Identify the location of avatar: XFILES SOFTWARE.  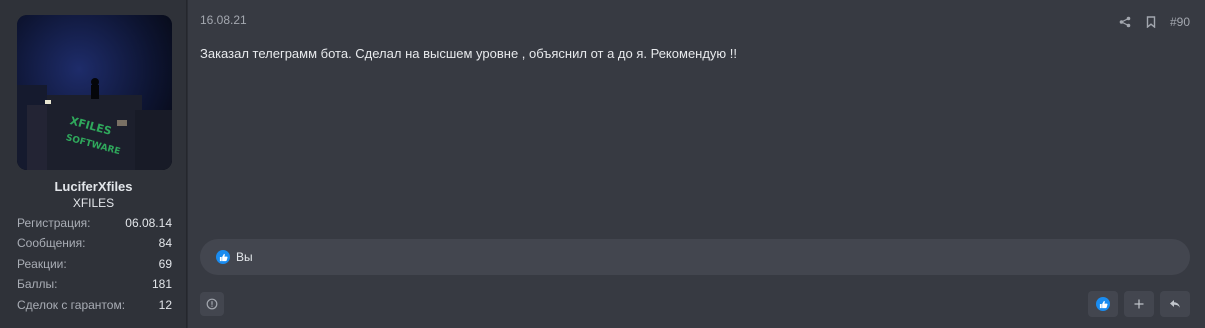
(94, 92).